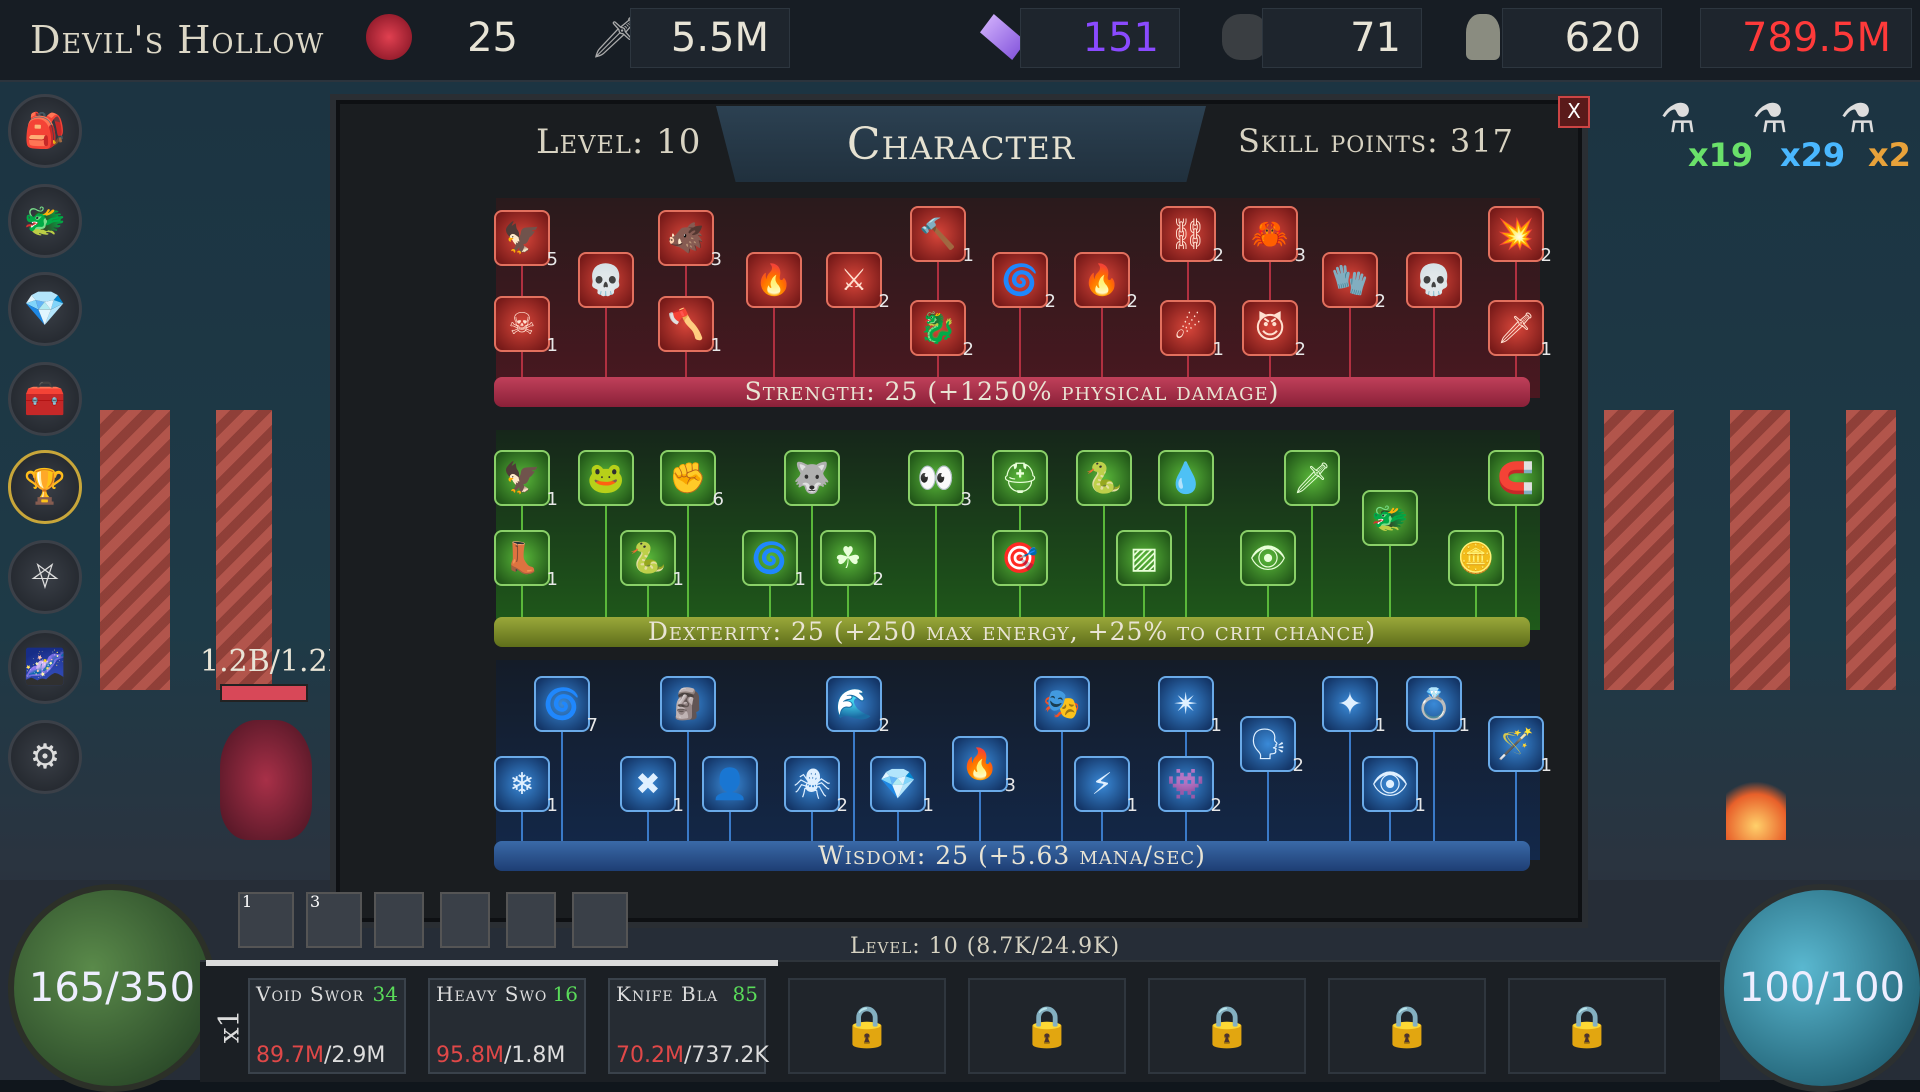  Describe the element at coordinates (692, 480) in the screenshot. I see `fist-icon: ✊ 6` at that location.